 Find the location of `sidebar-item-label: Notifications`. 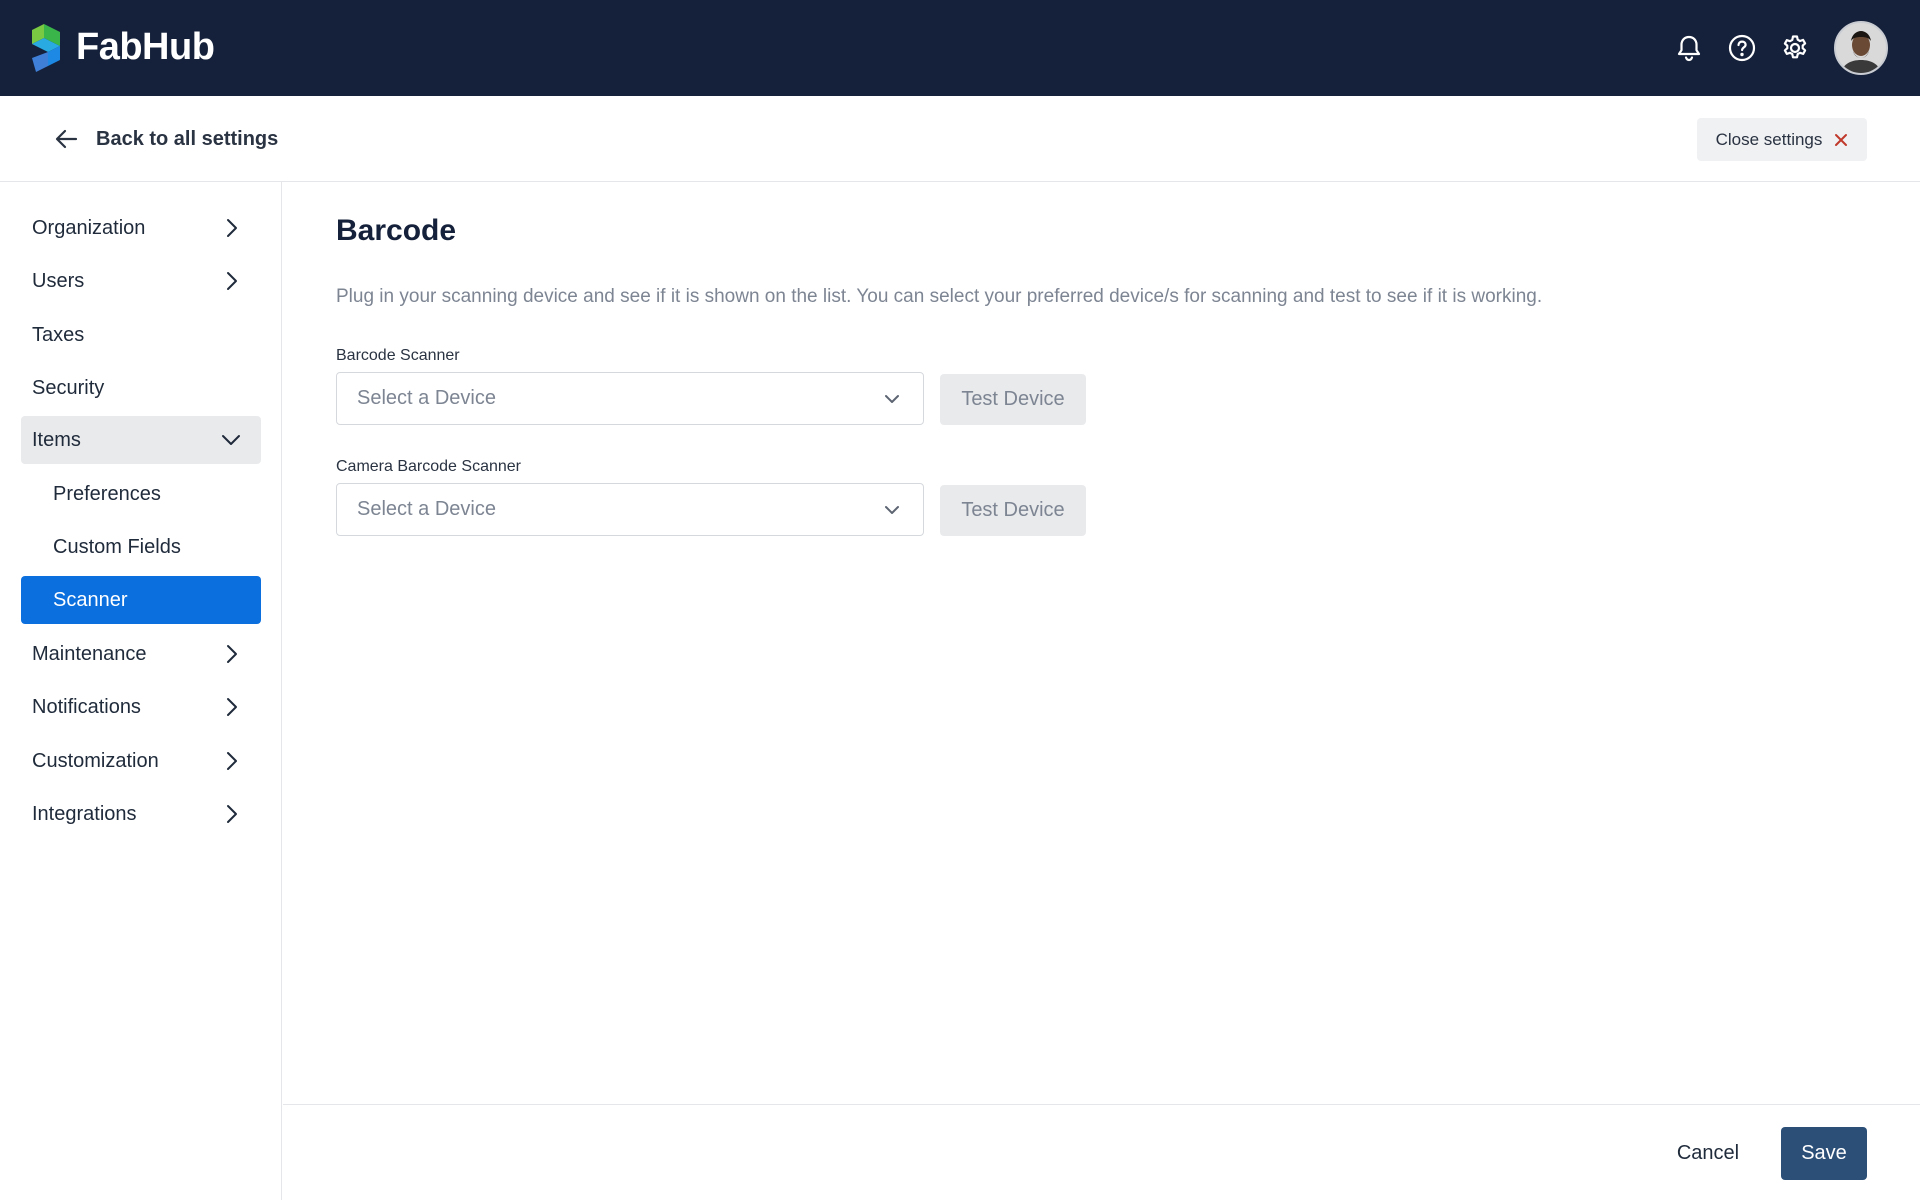

sidebar-item-label: Notifications is located at coordinates (86, 706).